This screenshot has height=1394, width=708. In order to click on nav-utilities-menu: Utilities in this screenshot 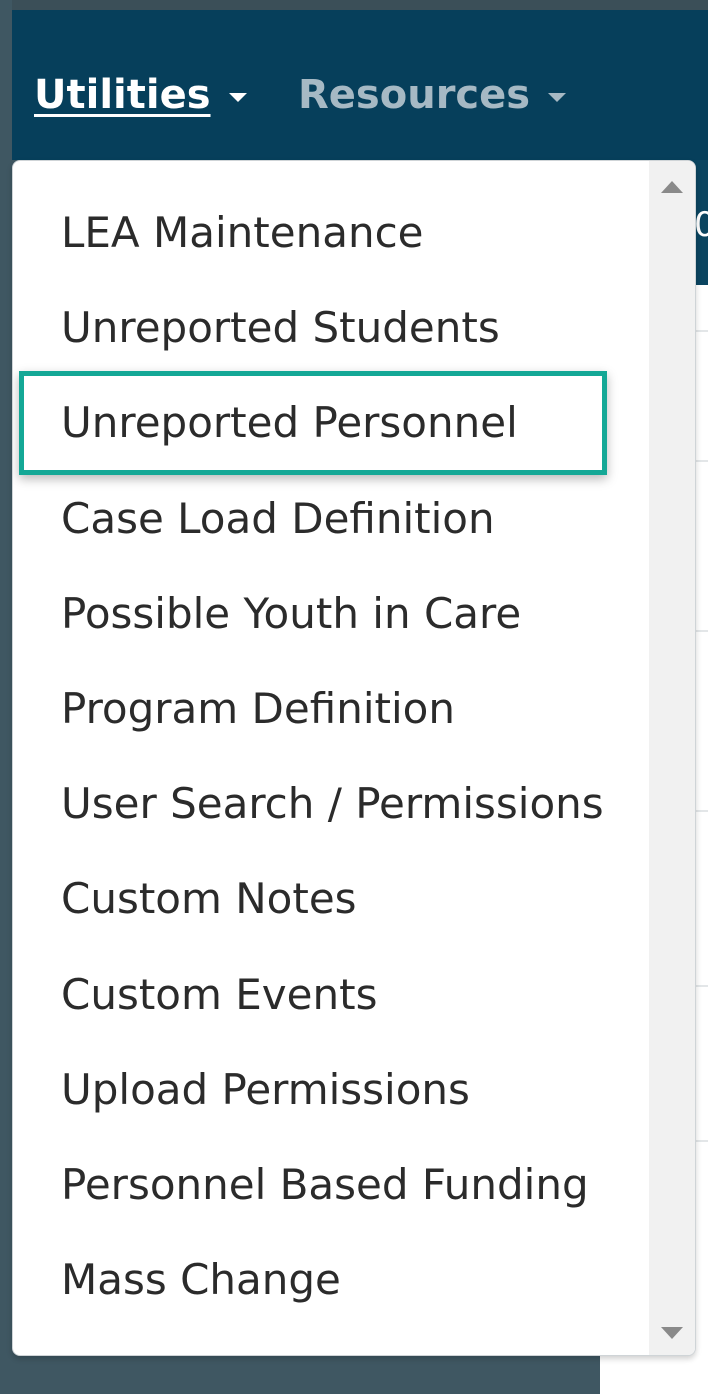, I will do `click(140, 95)`.